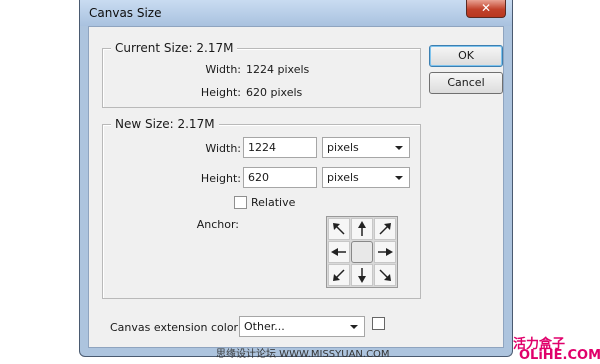 The width and height of the screenshot is (600, 364). I want to click on close-button: ✕, so click(486, 9).